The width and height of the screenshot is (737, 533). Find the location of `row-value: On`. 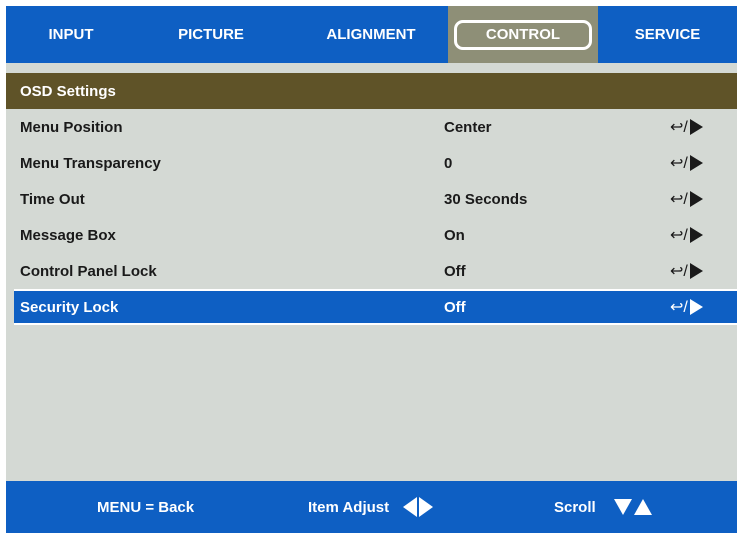

row-value: On is located at coordinates (454, 235).